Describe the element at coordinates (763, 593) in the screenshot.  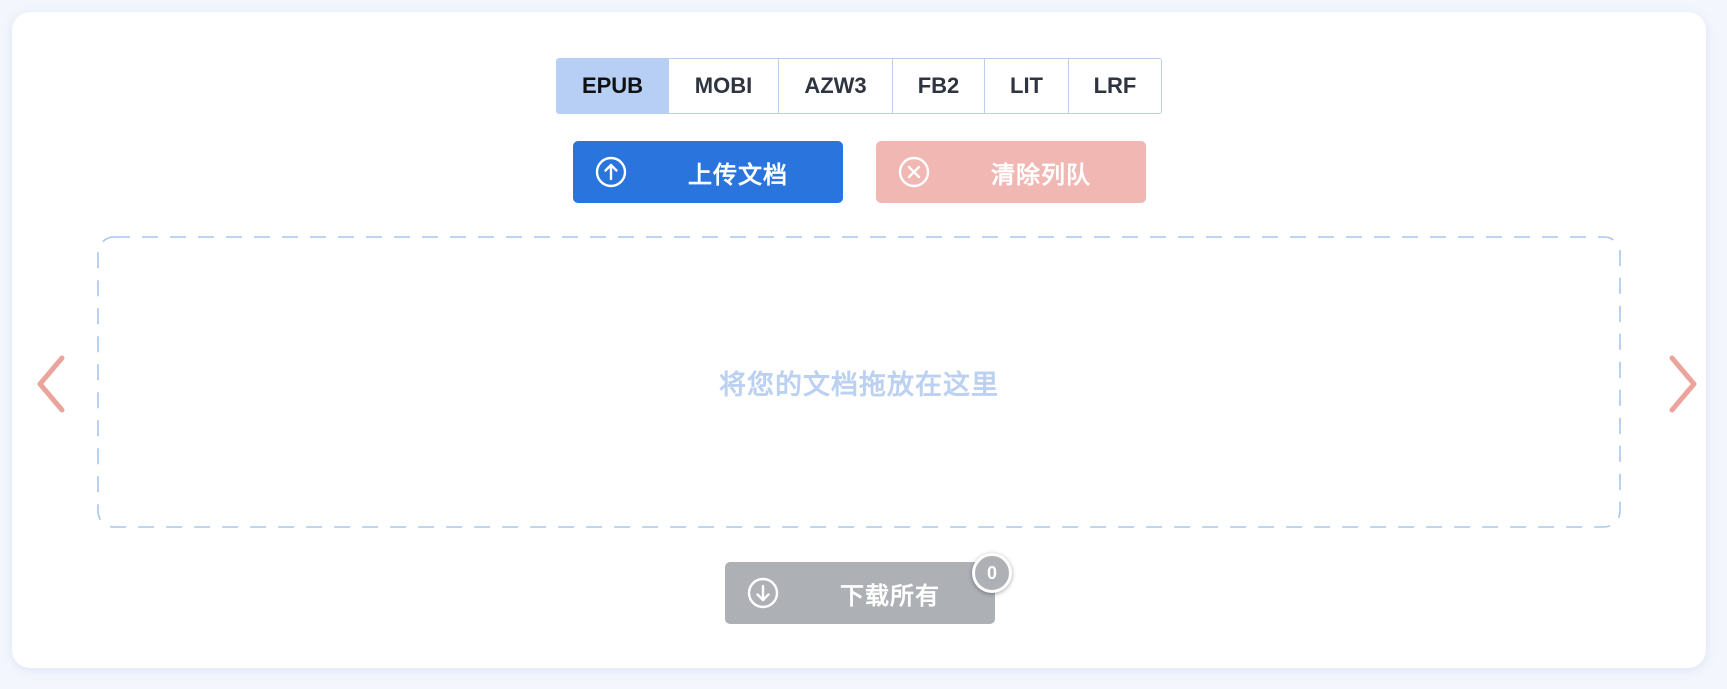
I see `arrow-down-circle-icon` at that location.